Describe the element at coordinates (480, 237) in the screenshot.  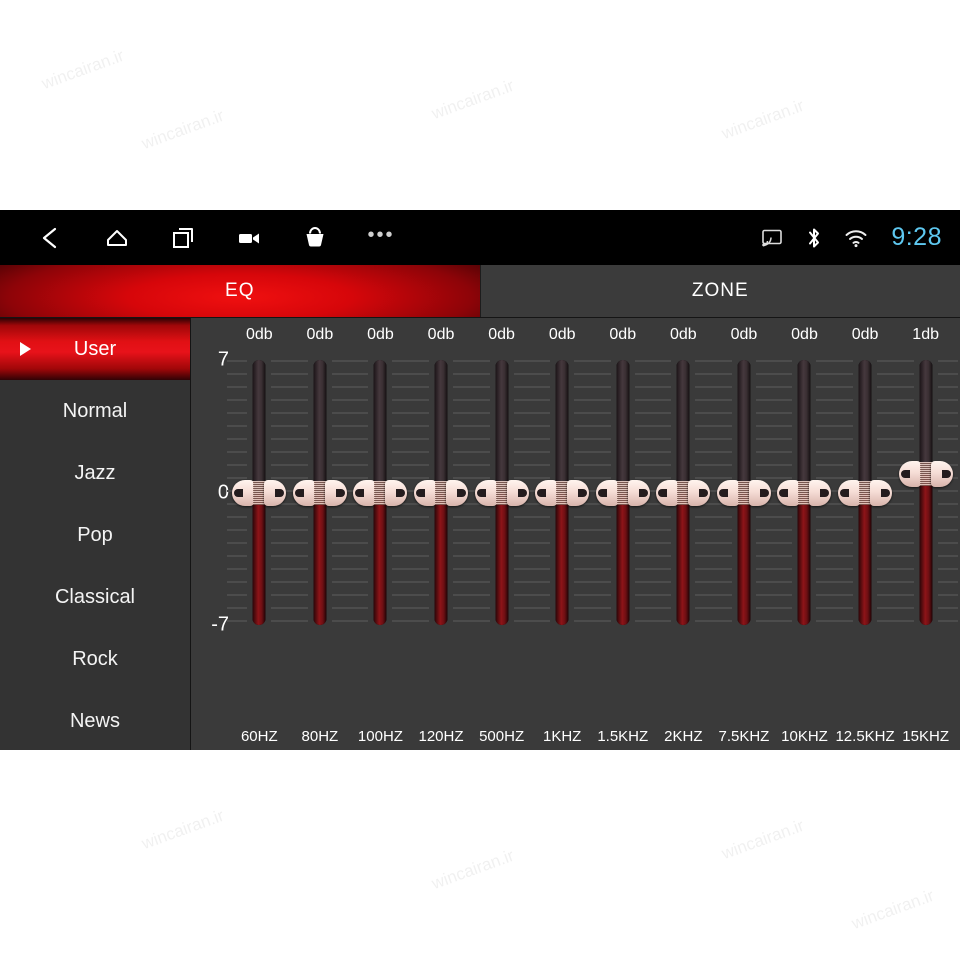
I see `status-bar: ••• 9:28` at that location.